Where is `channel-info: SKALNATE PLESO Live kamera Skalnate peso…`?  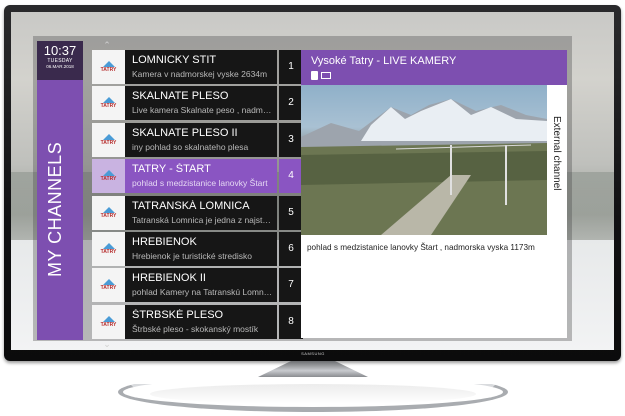
channel-info: SKALNATE PLESO Live kamera Skalnate peso… is located at coordinates (201, 103).